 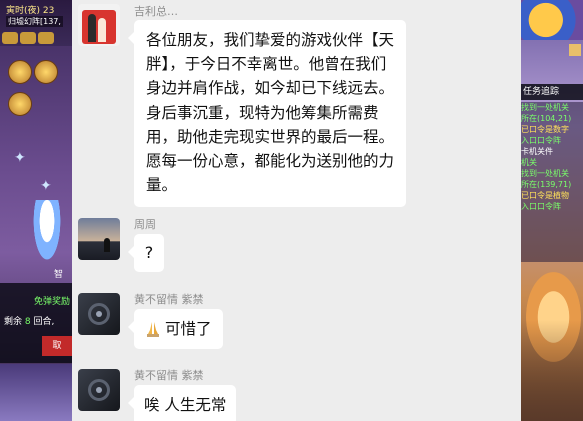 What do you see at coordinates (153, 329) in the screenshot?
I see `pray-emoji-icon` at bounding box center [153, 329].